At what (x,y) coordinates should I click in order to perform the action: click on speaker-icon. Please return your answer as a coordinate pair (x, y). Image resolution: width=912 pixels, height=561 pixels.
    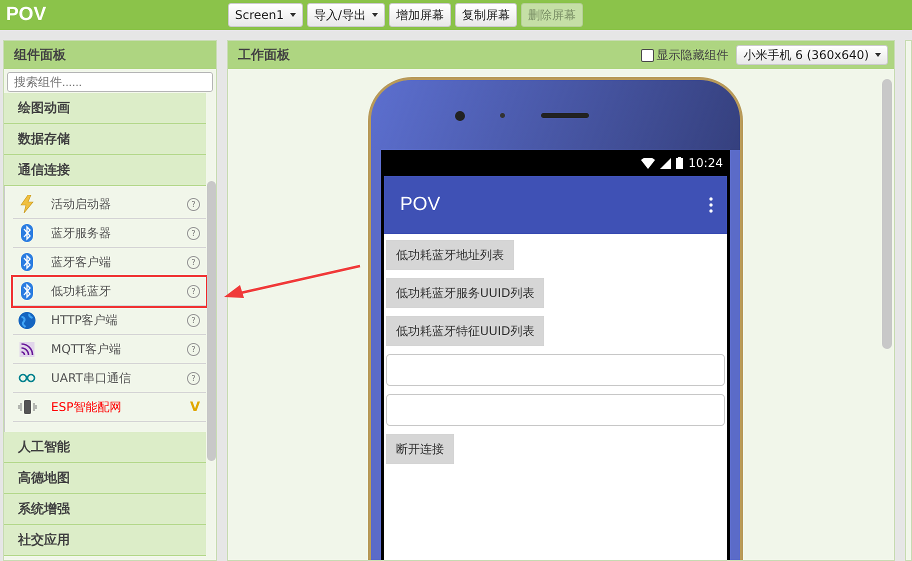
    Looking at the image, I should click on (565, 115).